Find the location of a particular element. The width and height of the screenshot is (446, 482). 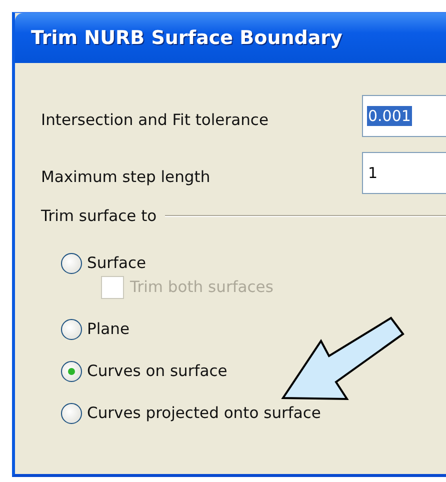

option-label: Trim both surfaces is located at coordinates (202, 287).